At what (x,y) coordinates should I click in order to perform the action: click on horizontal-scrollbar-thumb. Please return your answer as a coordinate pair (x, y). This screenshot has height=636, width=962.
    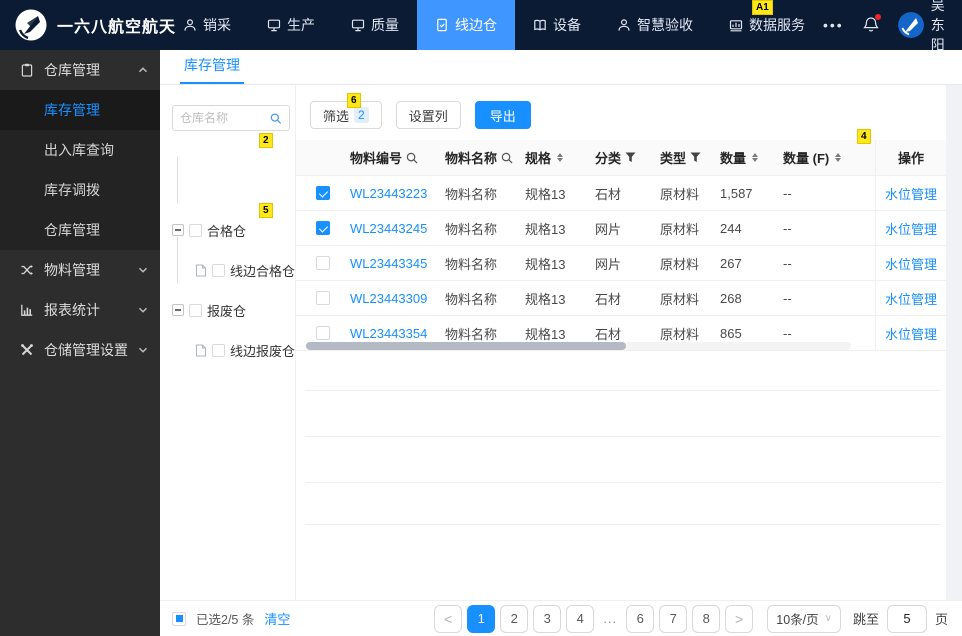
    Looking at the image, I should click on (466, 346).